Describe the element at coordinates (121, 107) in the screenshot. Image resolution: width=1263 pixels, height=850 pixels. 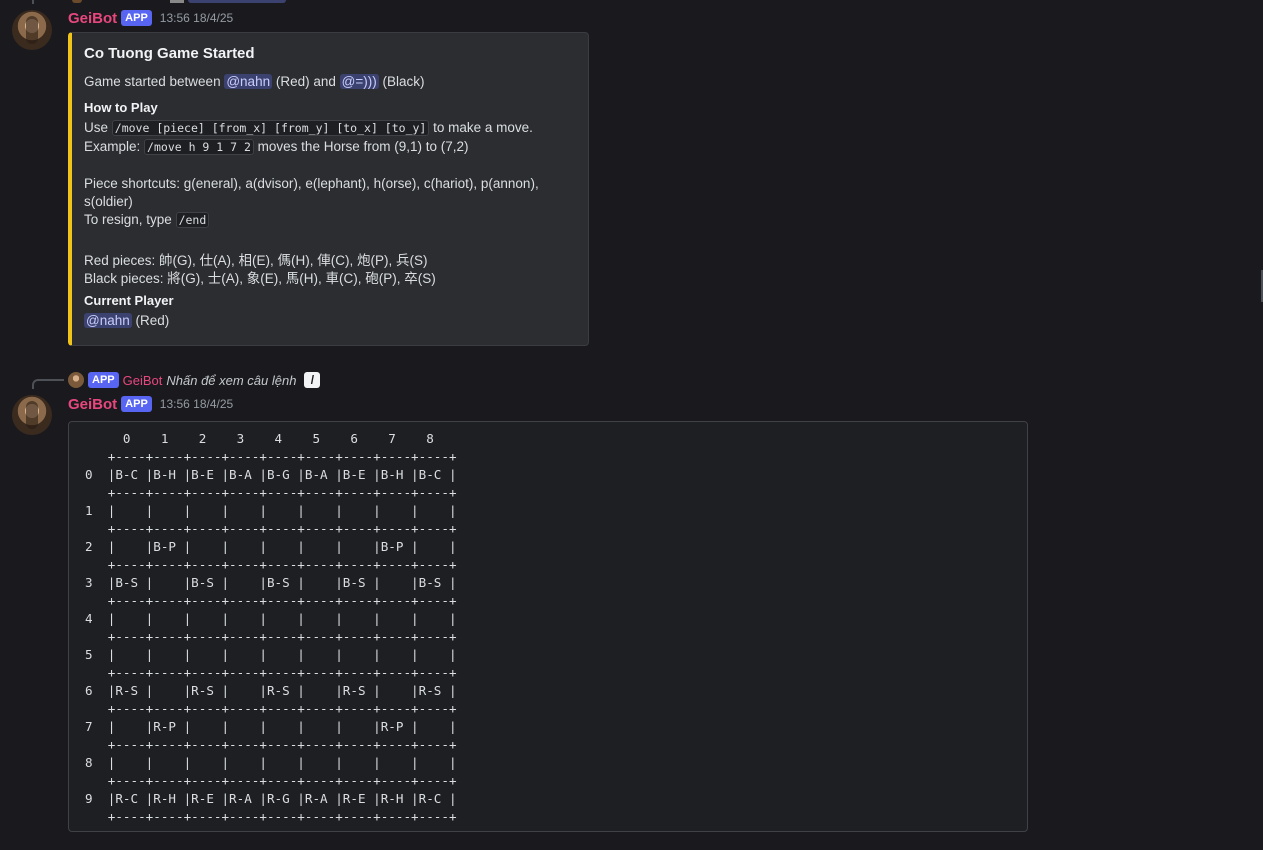
I see `how-to-play-title: How to Play` at that location.